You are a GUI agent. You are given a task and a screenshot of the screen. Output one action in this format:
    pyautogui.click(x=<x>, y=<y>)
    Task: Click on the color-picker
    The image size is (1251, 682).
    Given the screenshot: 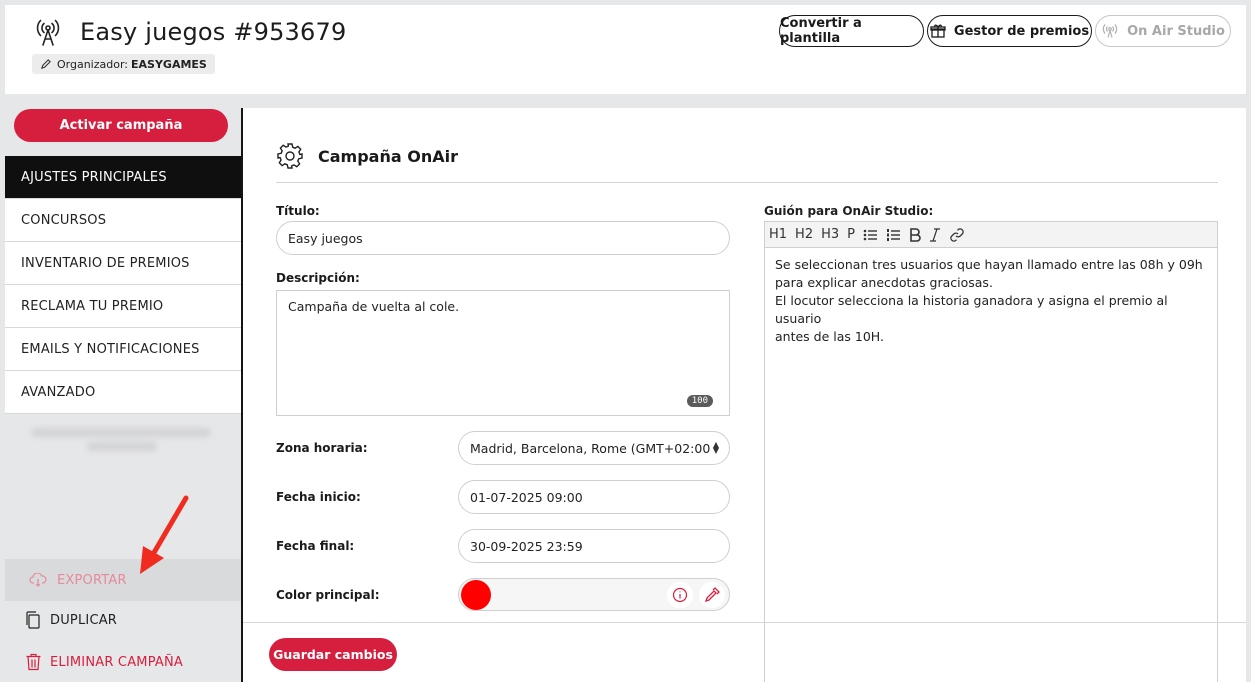 What is the action you would take?
    pyautogui.click(x=594, y=594)
    